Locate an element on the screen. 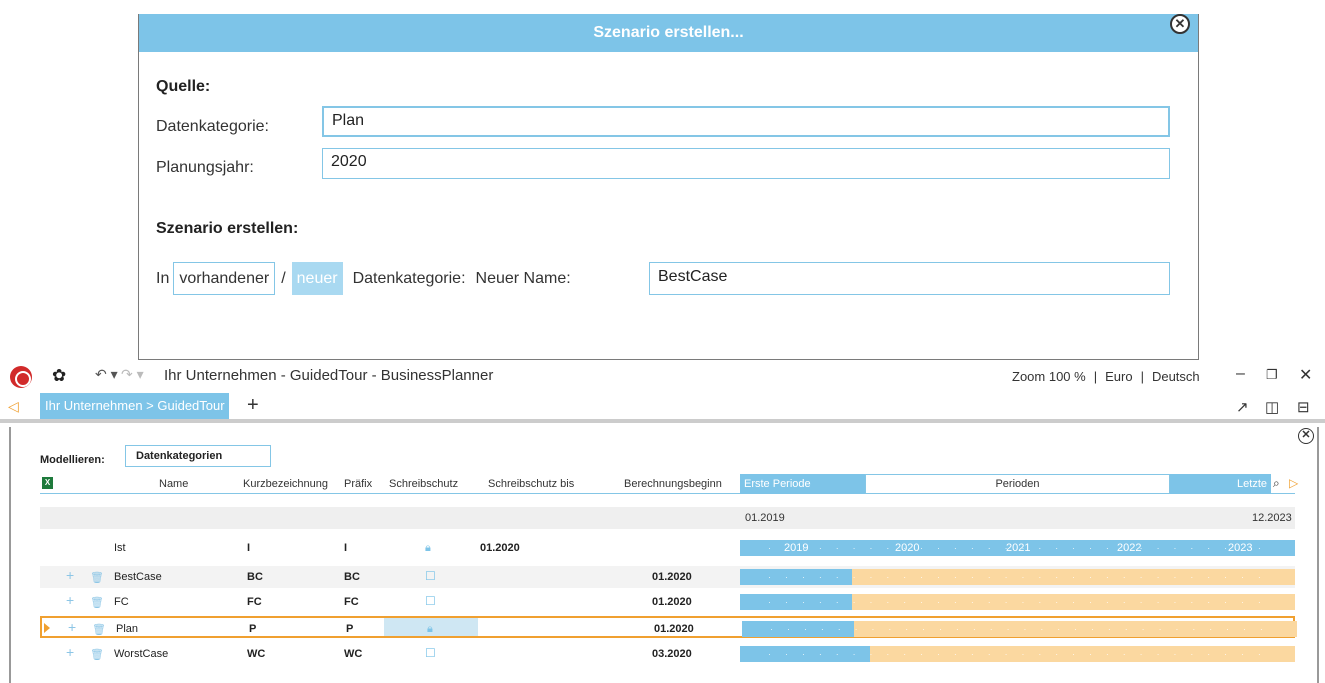 This screenshot has height=683, width=1325. timeline-year: 2019 is located at coordinates (796, 548).